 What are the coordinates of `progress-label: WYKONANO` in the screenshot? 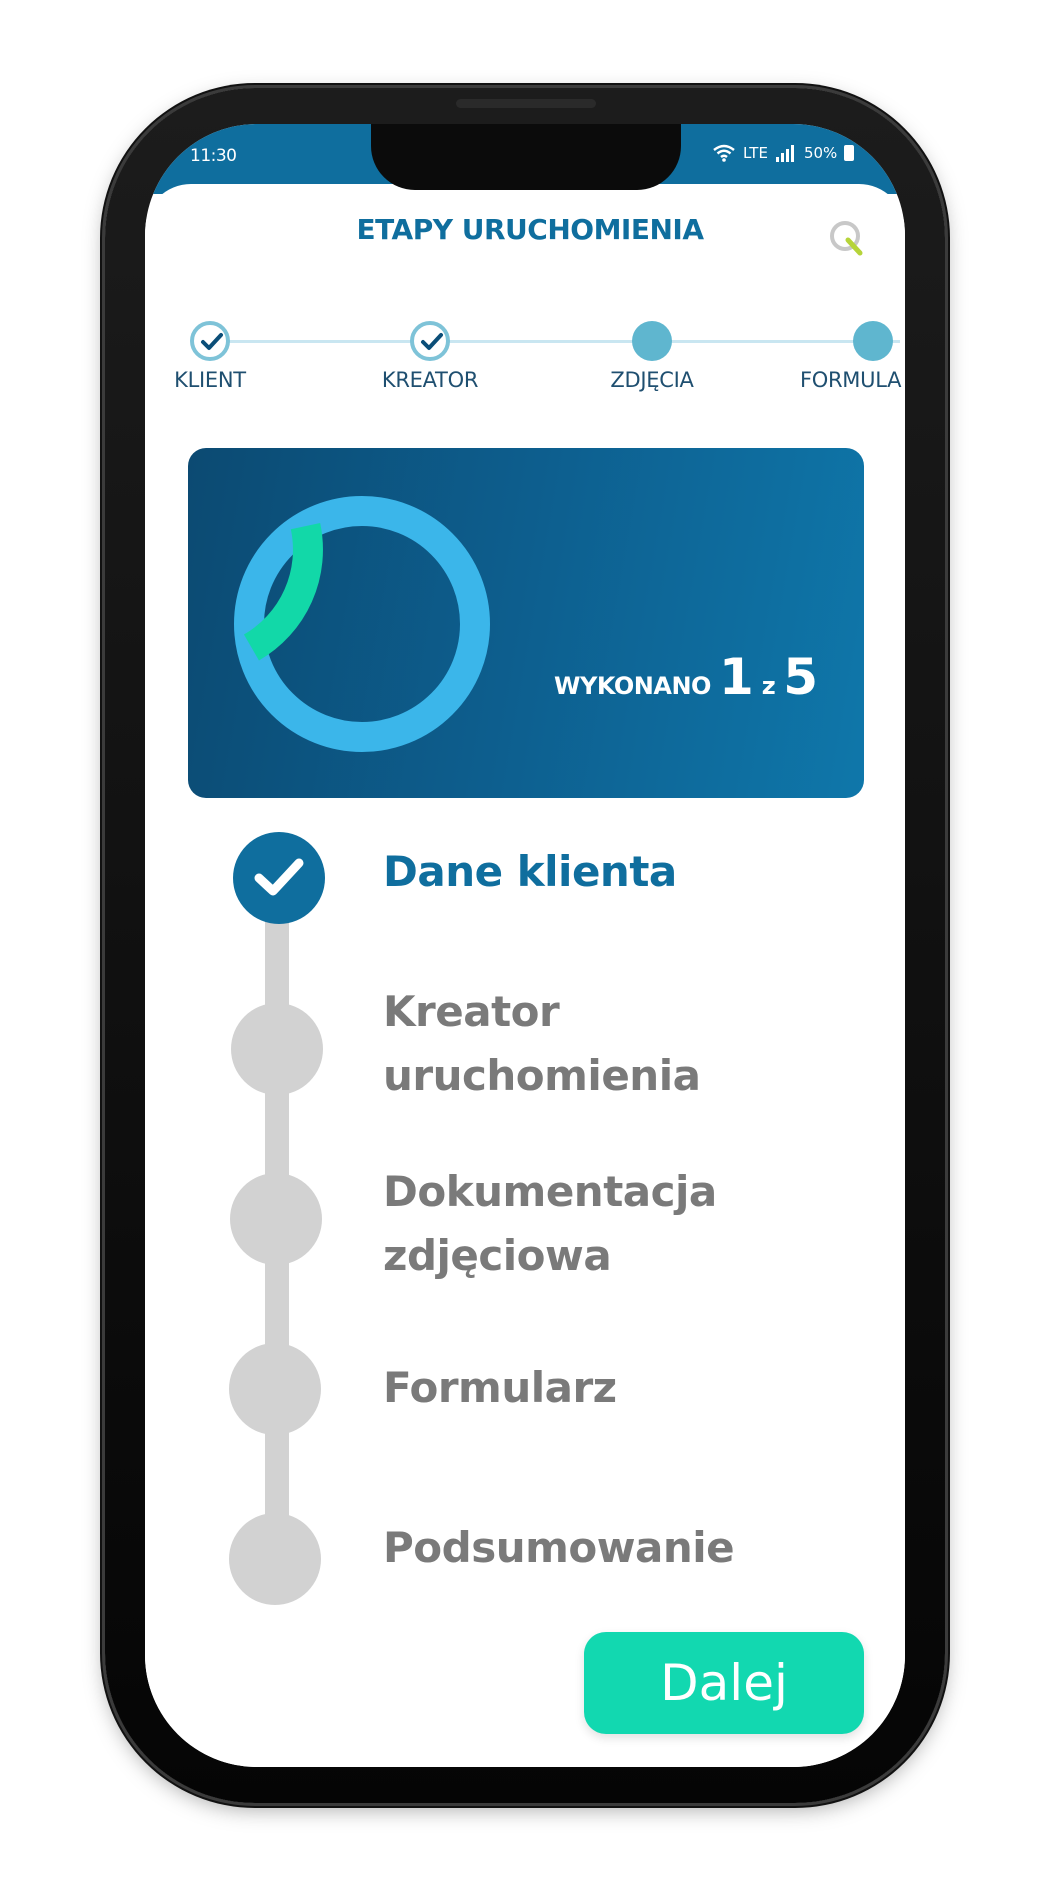 It's located at (632, 686).